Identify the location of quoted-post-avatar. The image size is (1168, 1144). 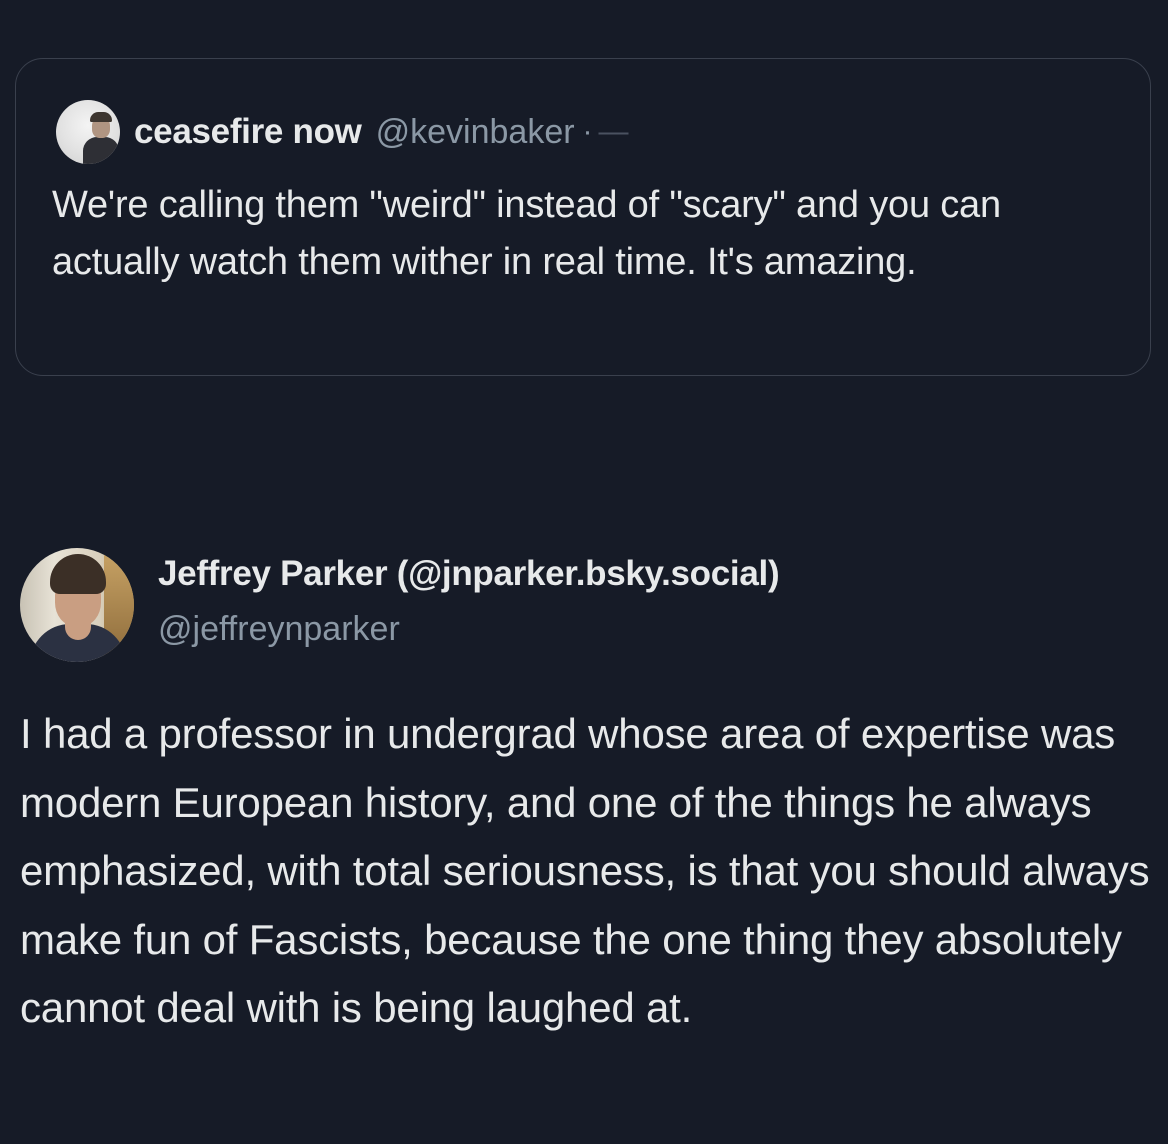
(88, 132).